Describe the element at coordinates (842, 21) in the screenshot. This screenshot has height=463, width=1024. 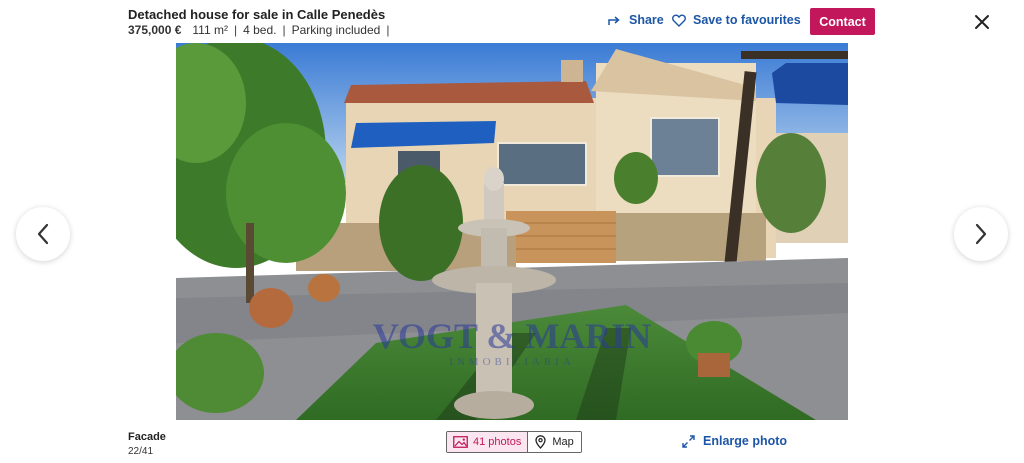
I see `contact-button: Contact` at that location.